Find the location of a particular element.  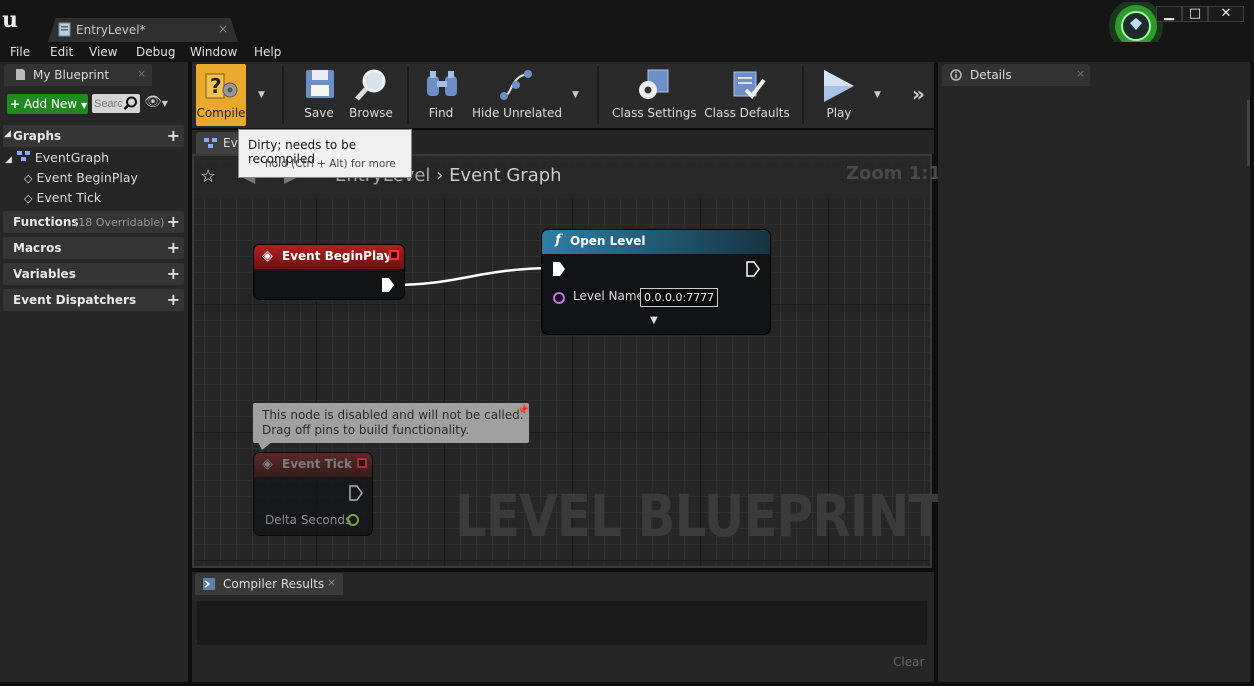

my-blueprint-tab-label: My Blueprint is located at coordinates (71, 75).